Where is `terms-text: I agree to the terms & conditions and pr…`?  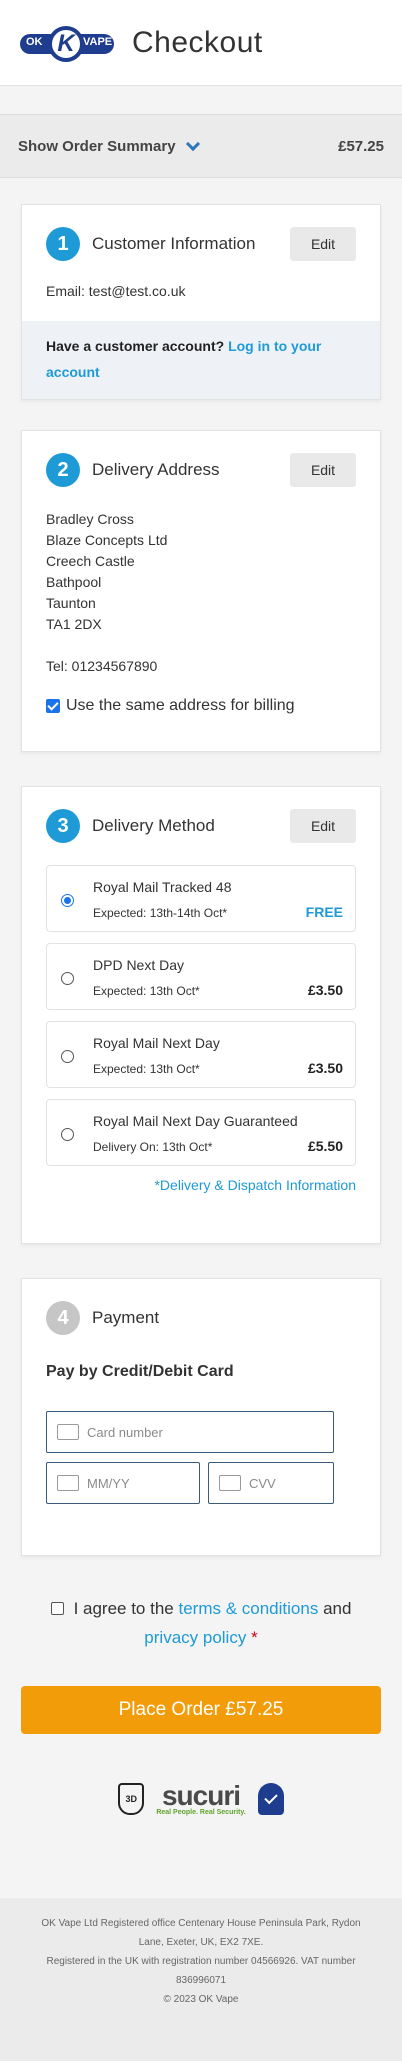
terms-text: I agree to the terms & conditions and pr… is located at coordinates (201, 1623).